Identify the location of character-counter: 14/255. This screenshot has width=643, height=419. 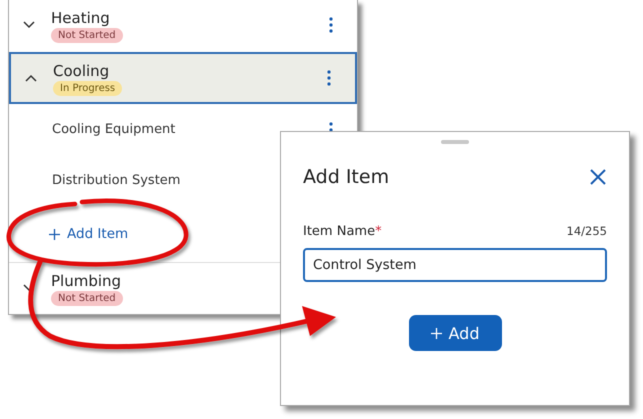
(586, 231).